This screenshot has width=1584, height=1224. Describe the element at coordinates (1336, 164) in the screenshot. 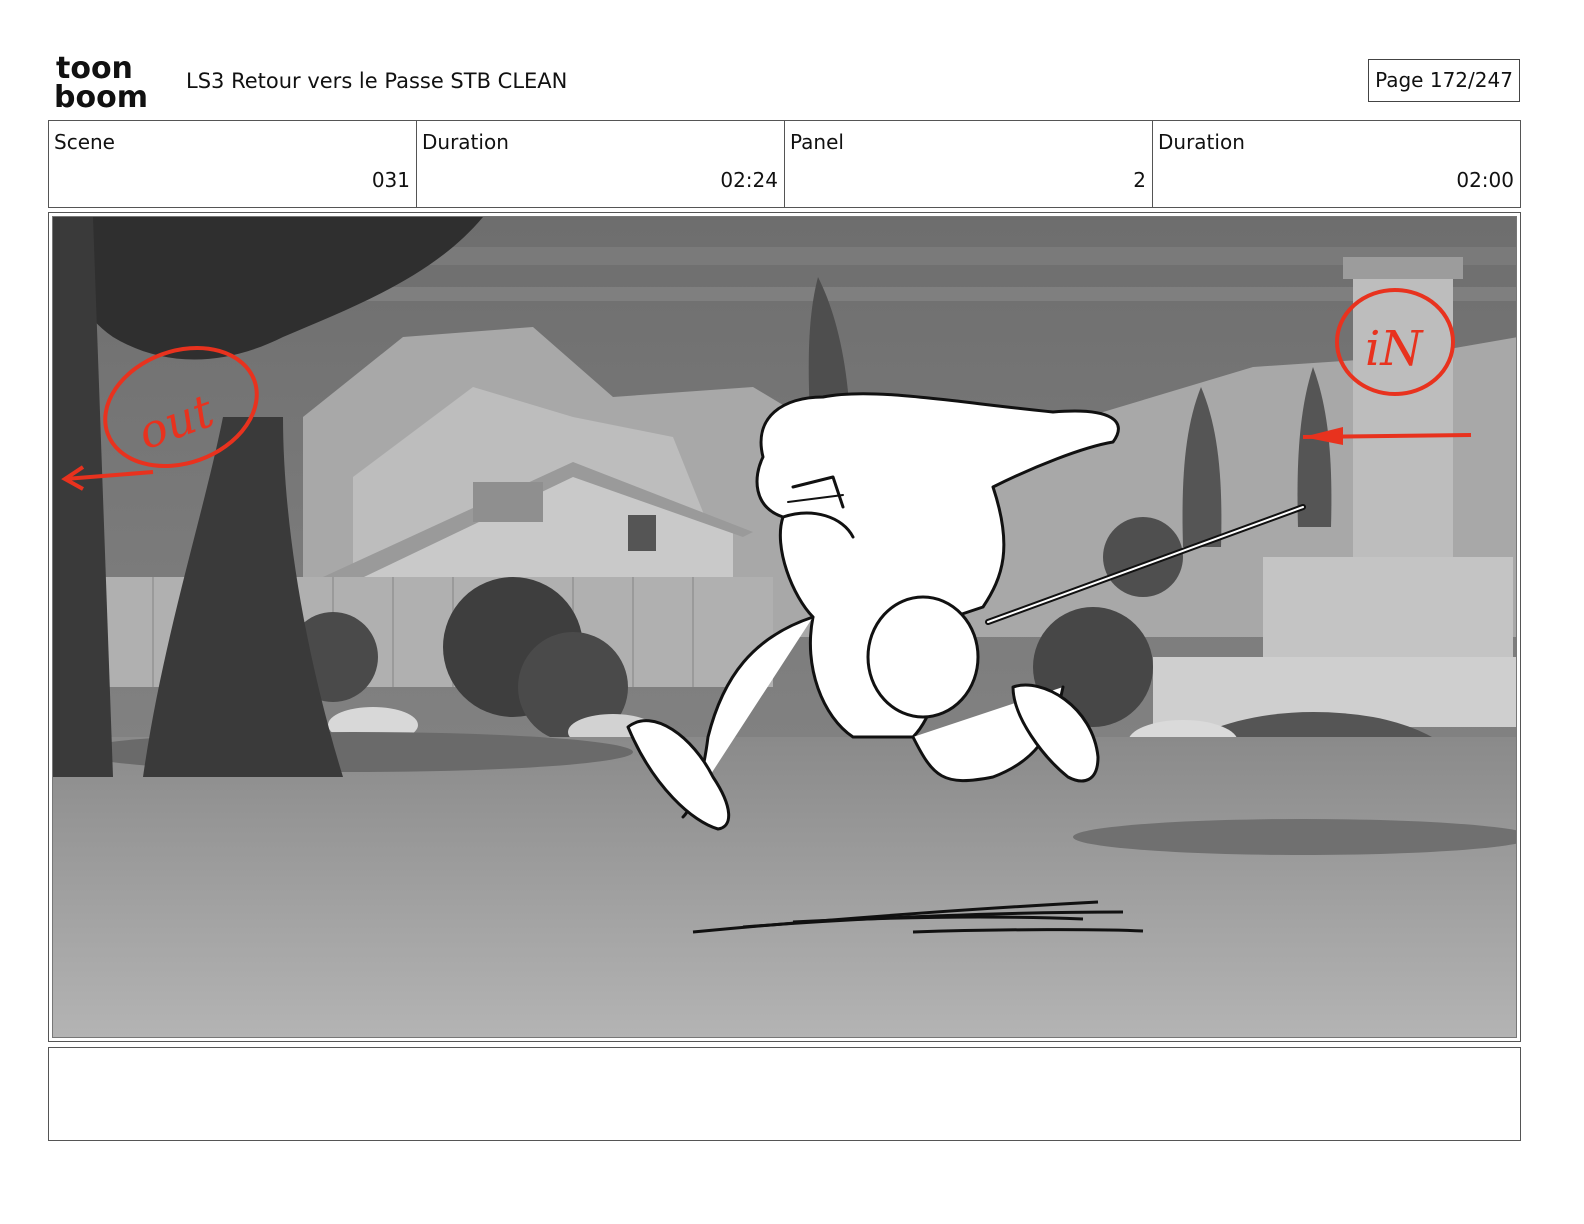

I see `panel-duration-cell: Duration 02:00` at that location.